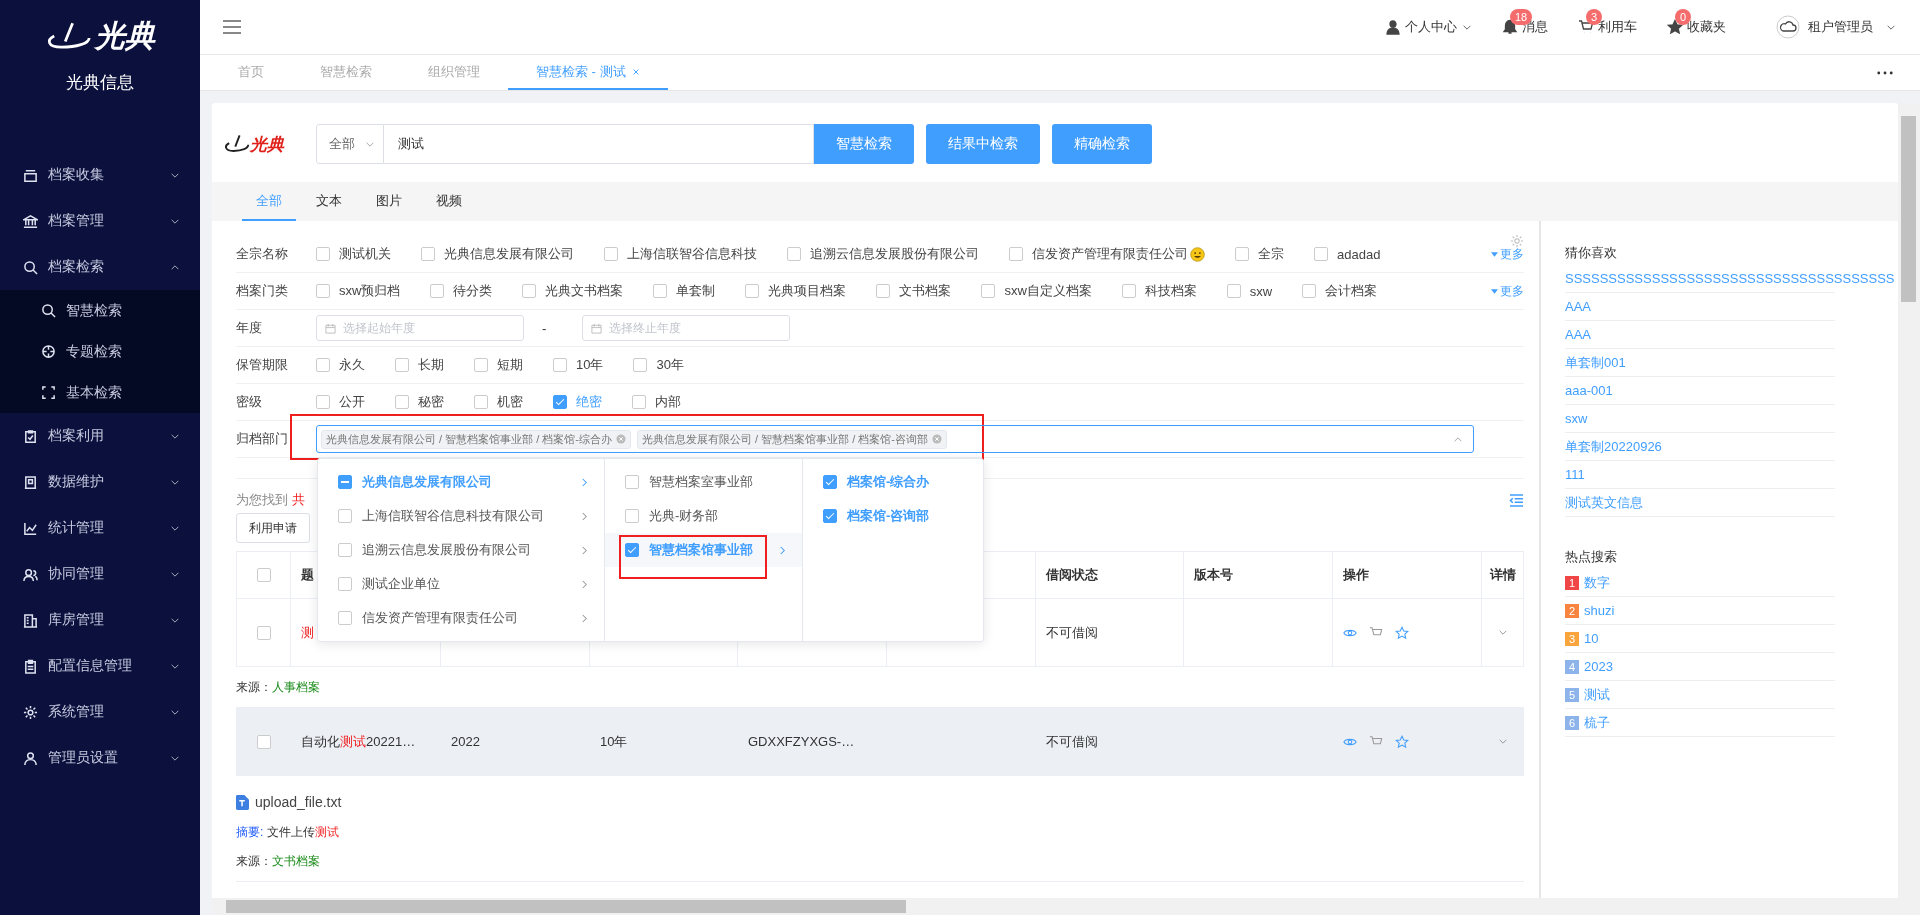 The width and height of the screenshot is (1920, 915). What do you see at coordinates (389, 201) in the screenshot?
I see `content-tab: 图片` at bounding box center [389, 201].